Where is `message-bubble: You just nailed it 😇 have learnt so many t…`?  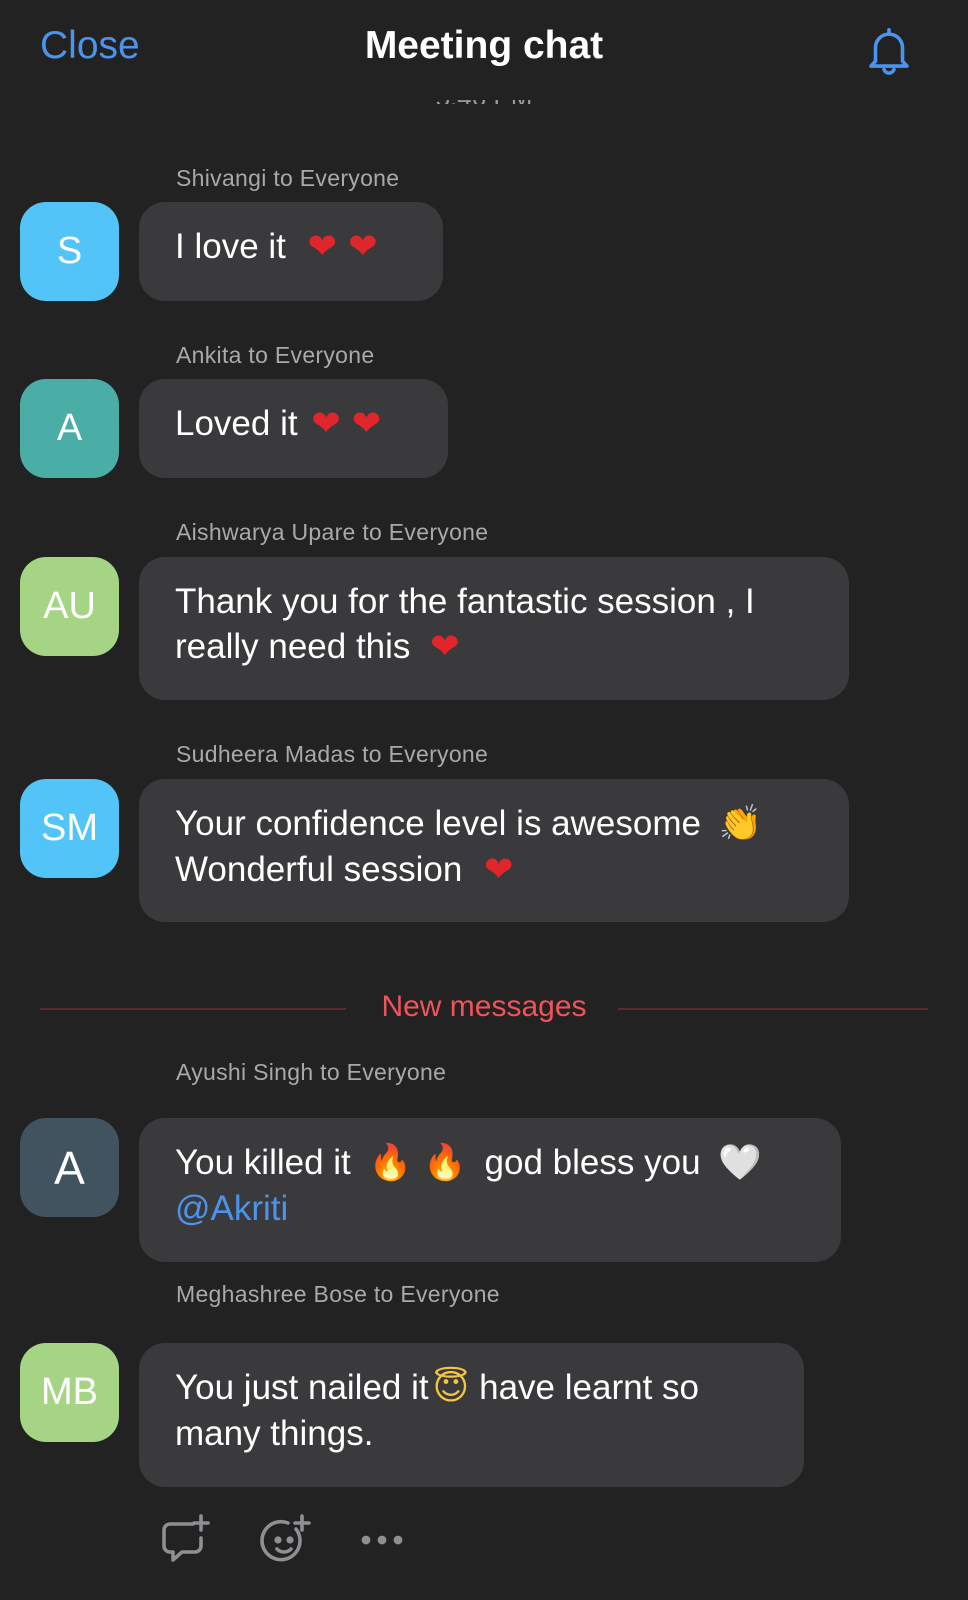 message-bubble: You just nailed it 😇 have learnt so many t… is located at coordinates (471, 1415).